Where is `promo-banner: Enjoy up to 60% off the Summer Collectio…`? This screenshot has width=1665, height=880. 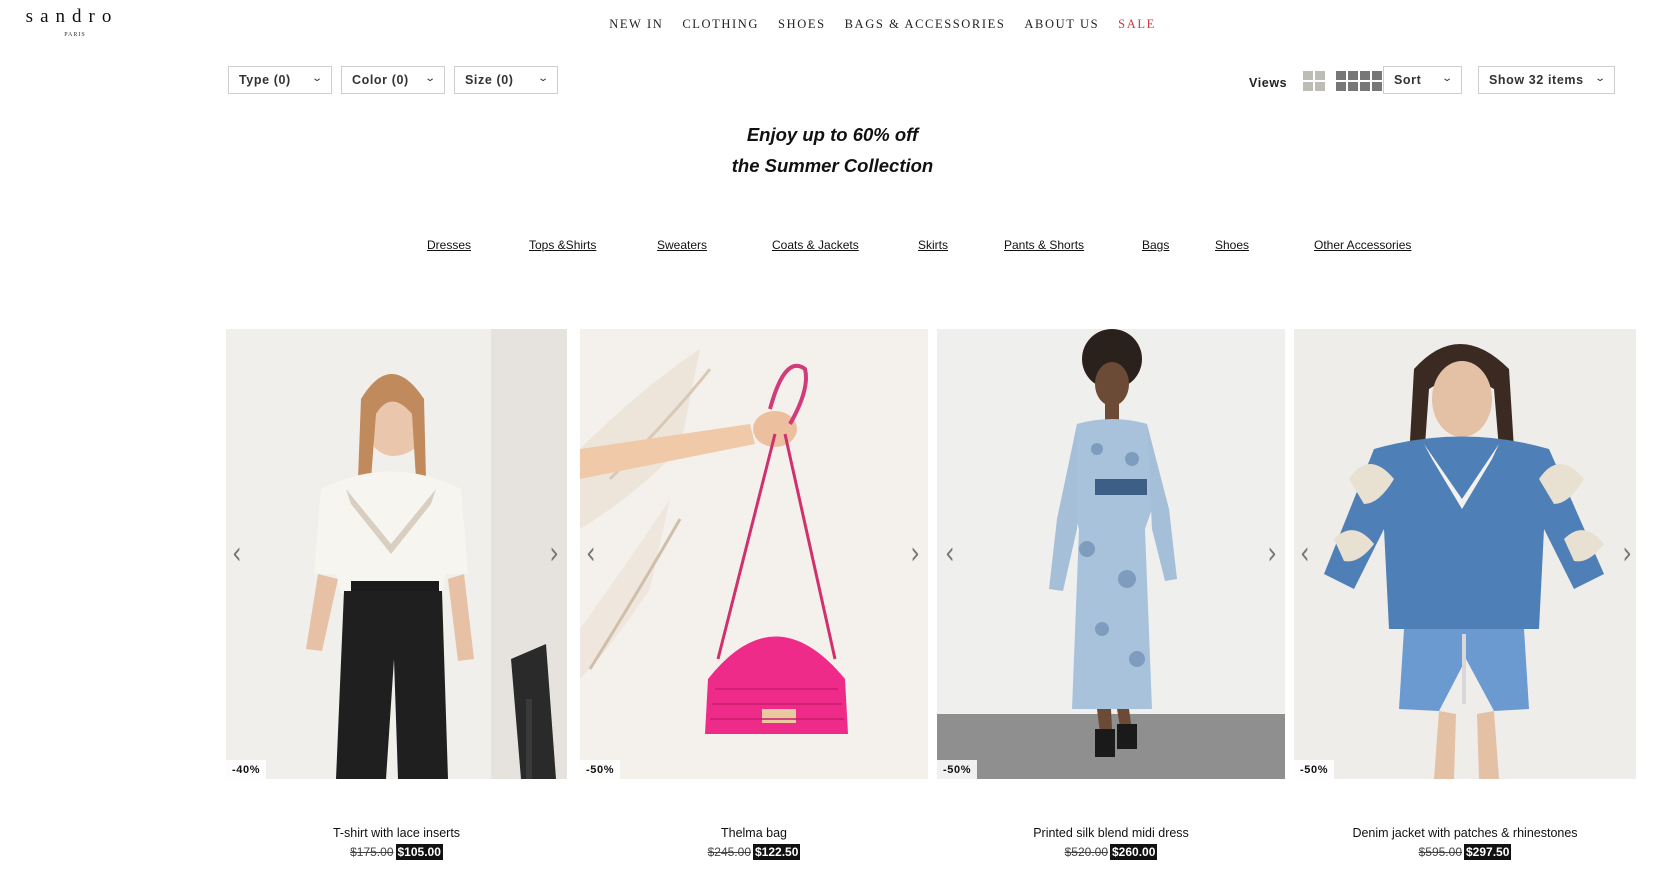
promo-banner: Enjoy up to 60% off the Summer Collectio… is located at coordinates (832, 150).